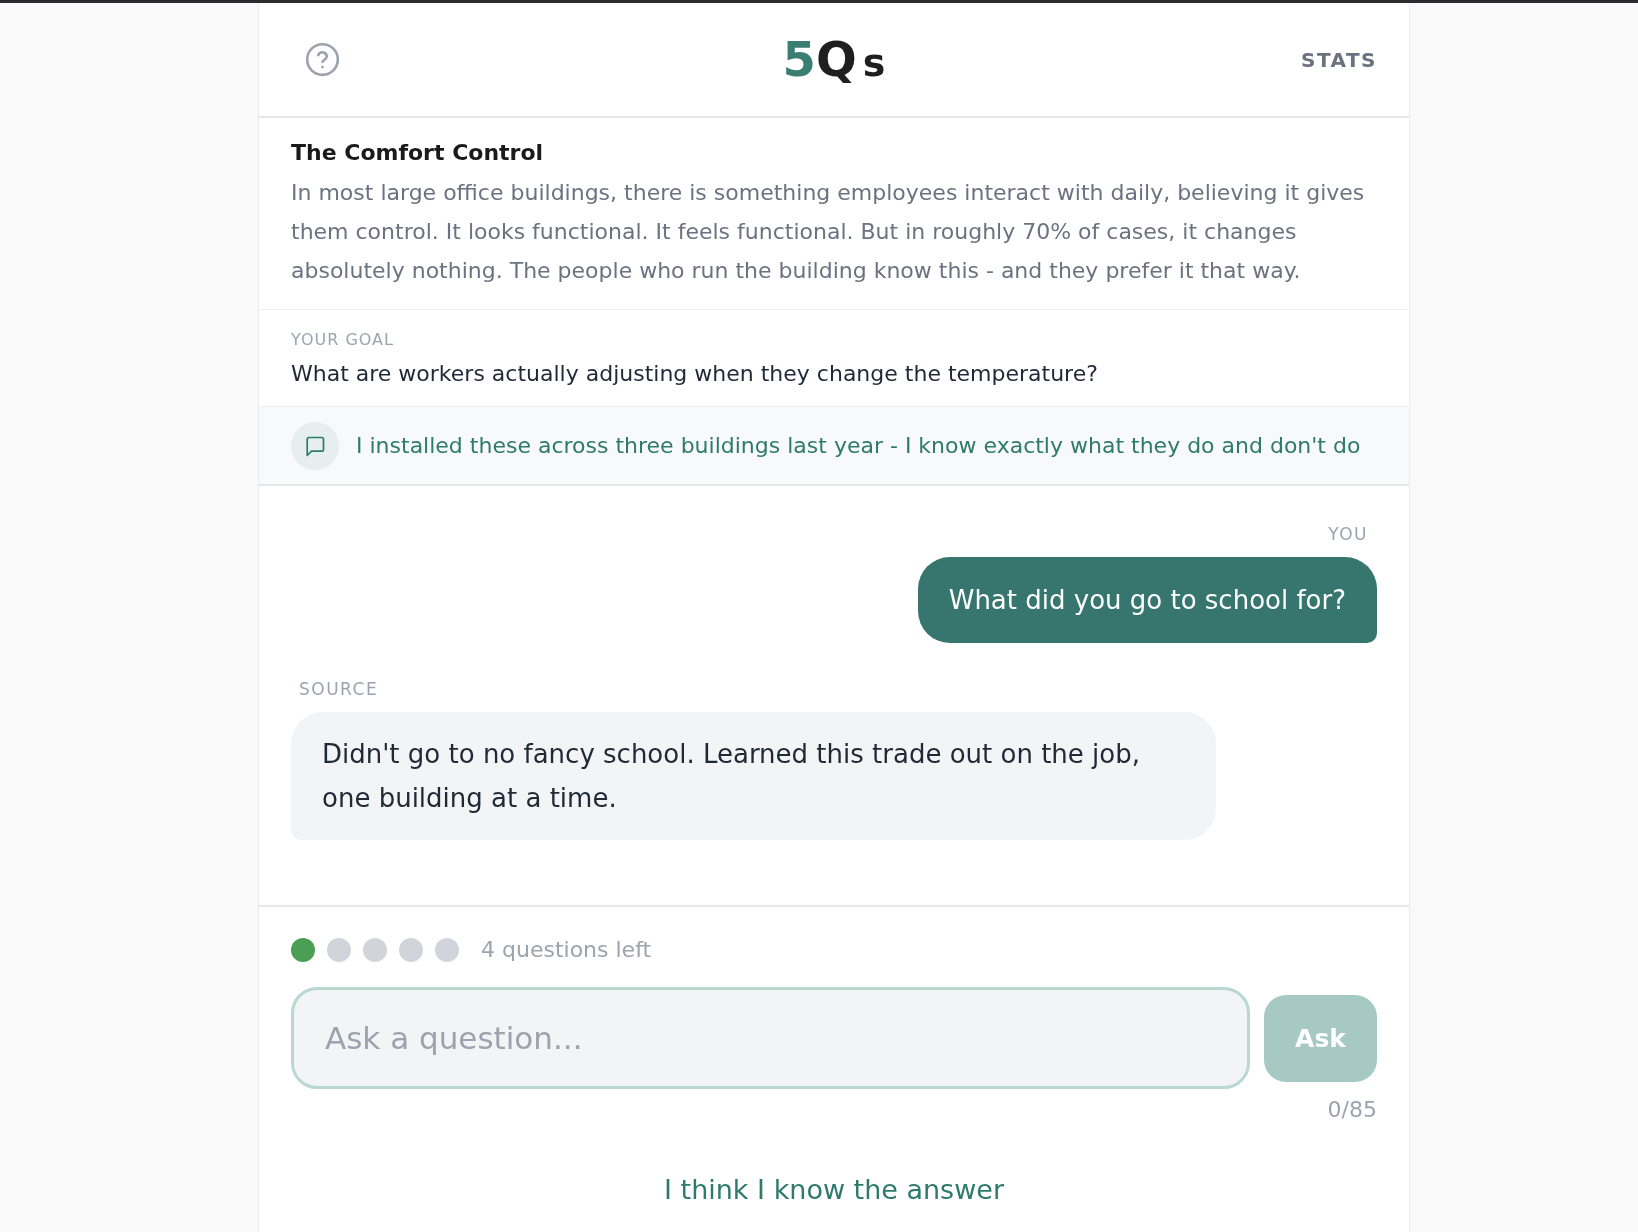 This screenshot has height=1232, width=1638. I want to click on goal-label: YOUR GOAL, so click(343, 340).